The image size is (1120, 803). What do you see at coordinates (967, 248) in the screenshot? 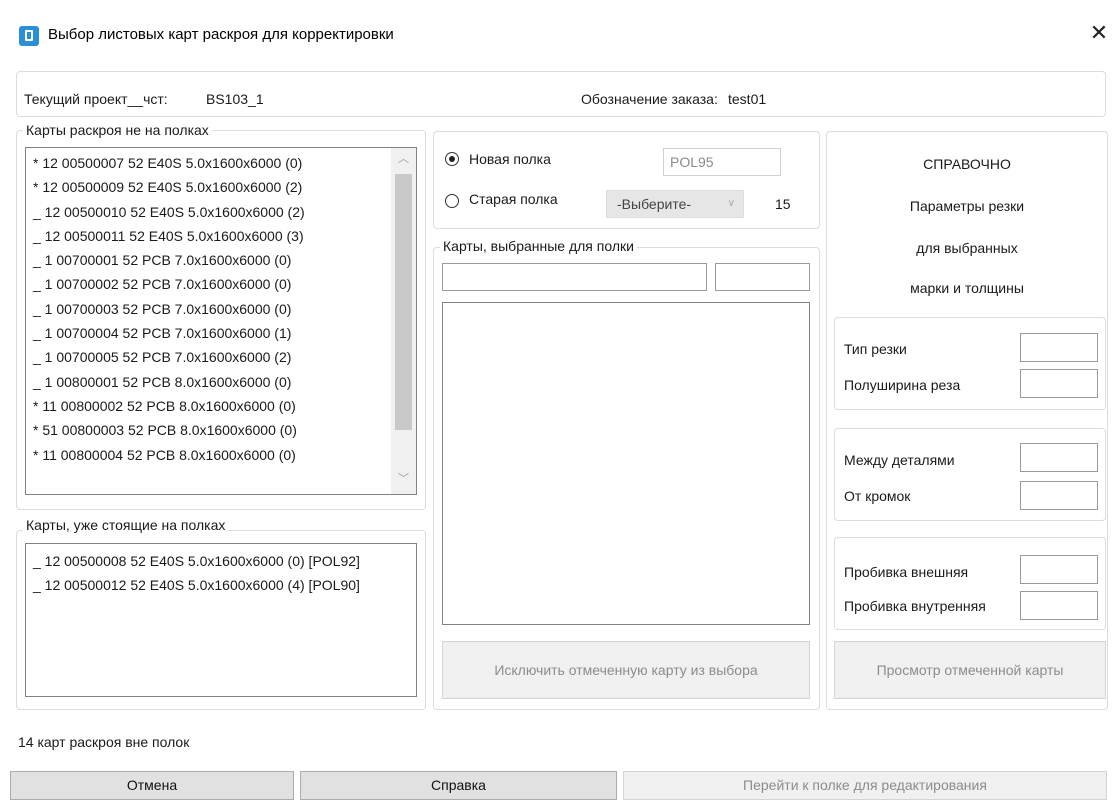
I see `reference-line2: для выбранных` at bounding box center [967, 248].